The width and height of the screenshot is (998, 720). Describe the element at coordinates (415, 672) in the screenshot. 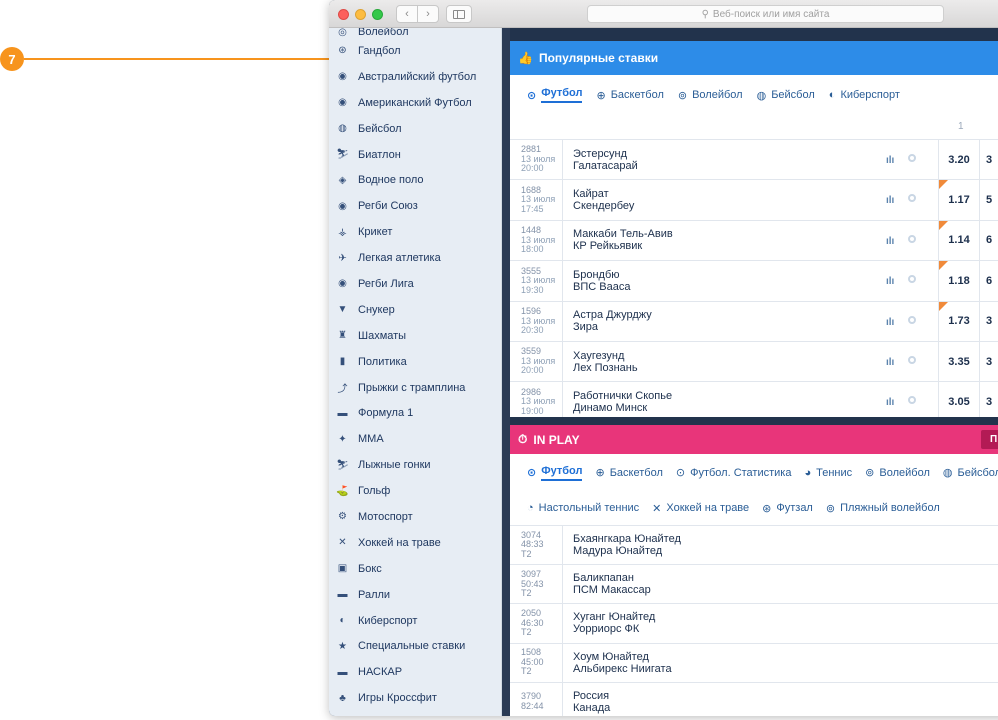

I see `sidebar-item: ▬ НАСКАР` at that location.